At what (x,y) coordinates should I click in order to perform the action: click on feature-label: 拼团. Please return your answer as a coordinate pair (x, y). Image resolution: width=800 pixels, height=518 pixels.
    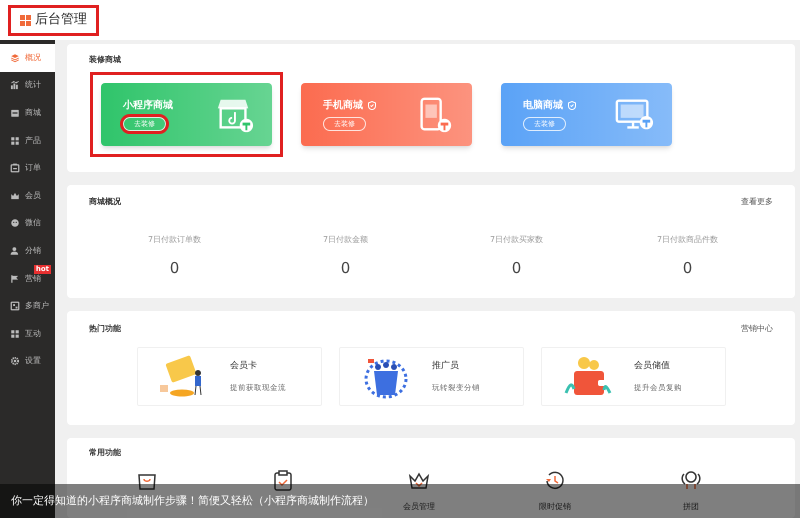
    Looking at the image, I should click on (691, 507).